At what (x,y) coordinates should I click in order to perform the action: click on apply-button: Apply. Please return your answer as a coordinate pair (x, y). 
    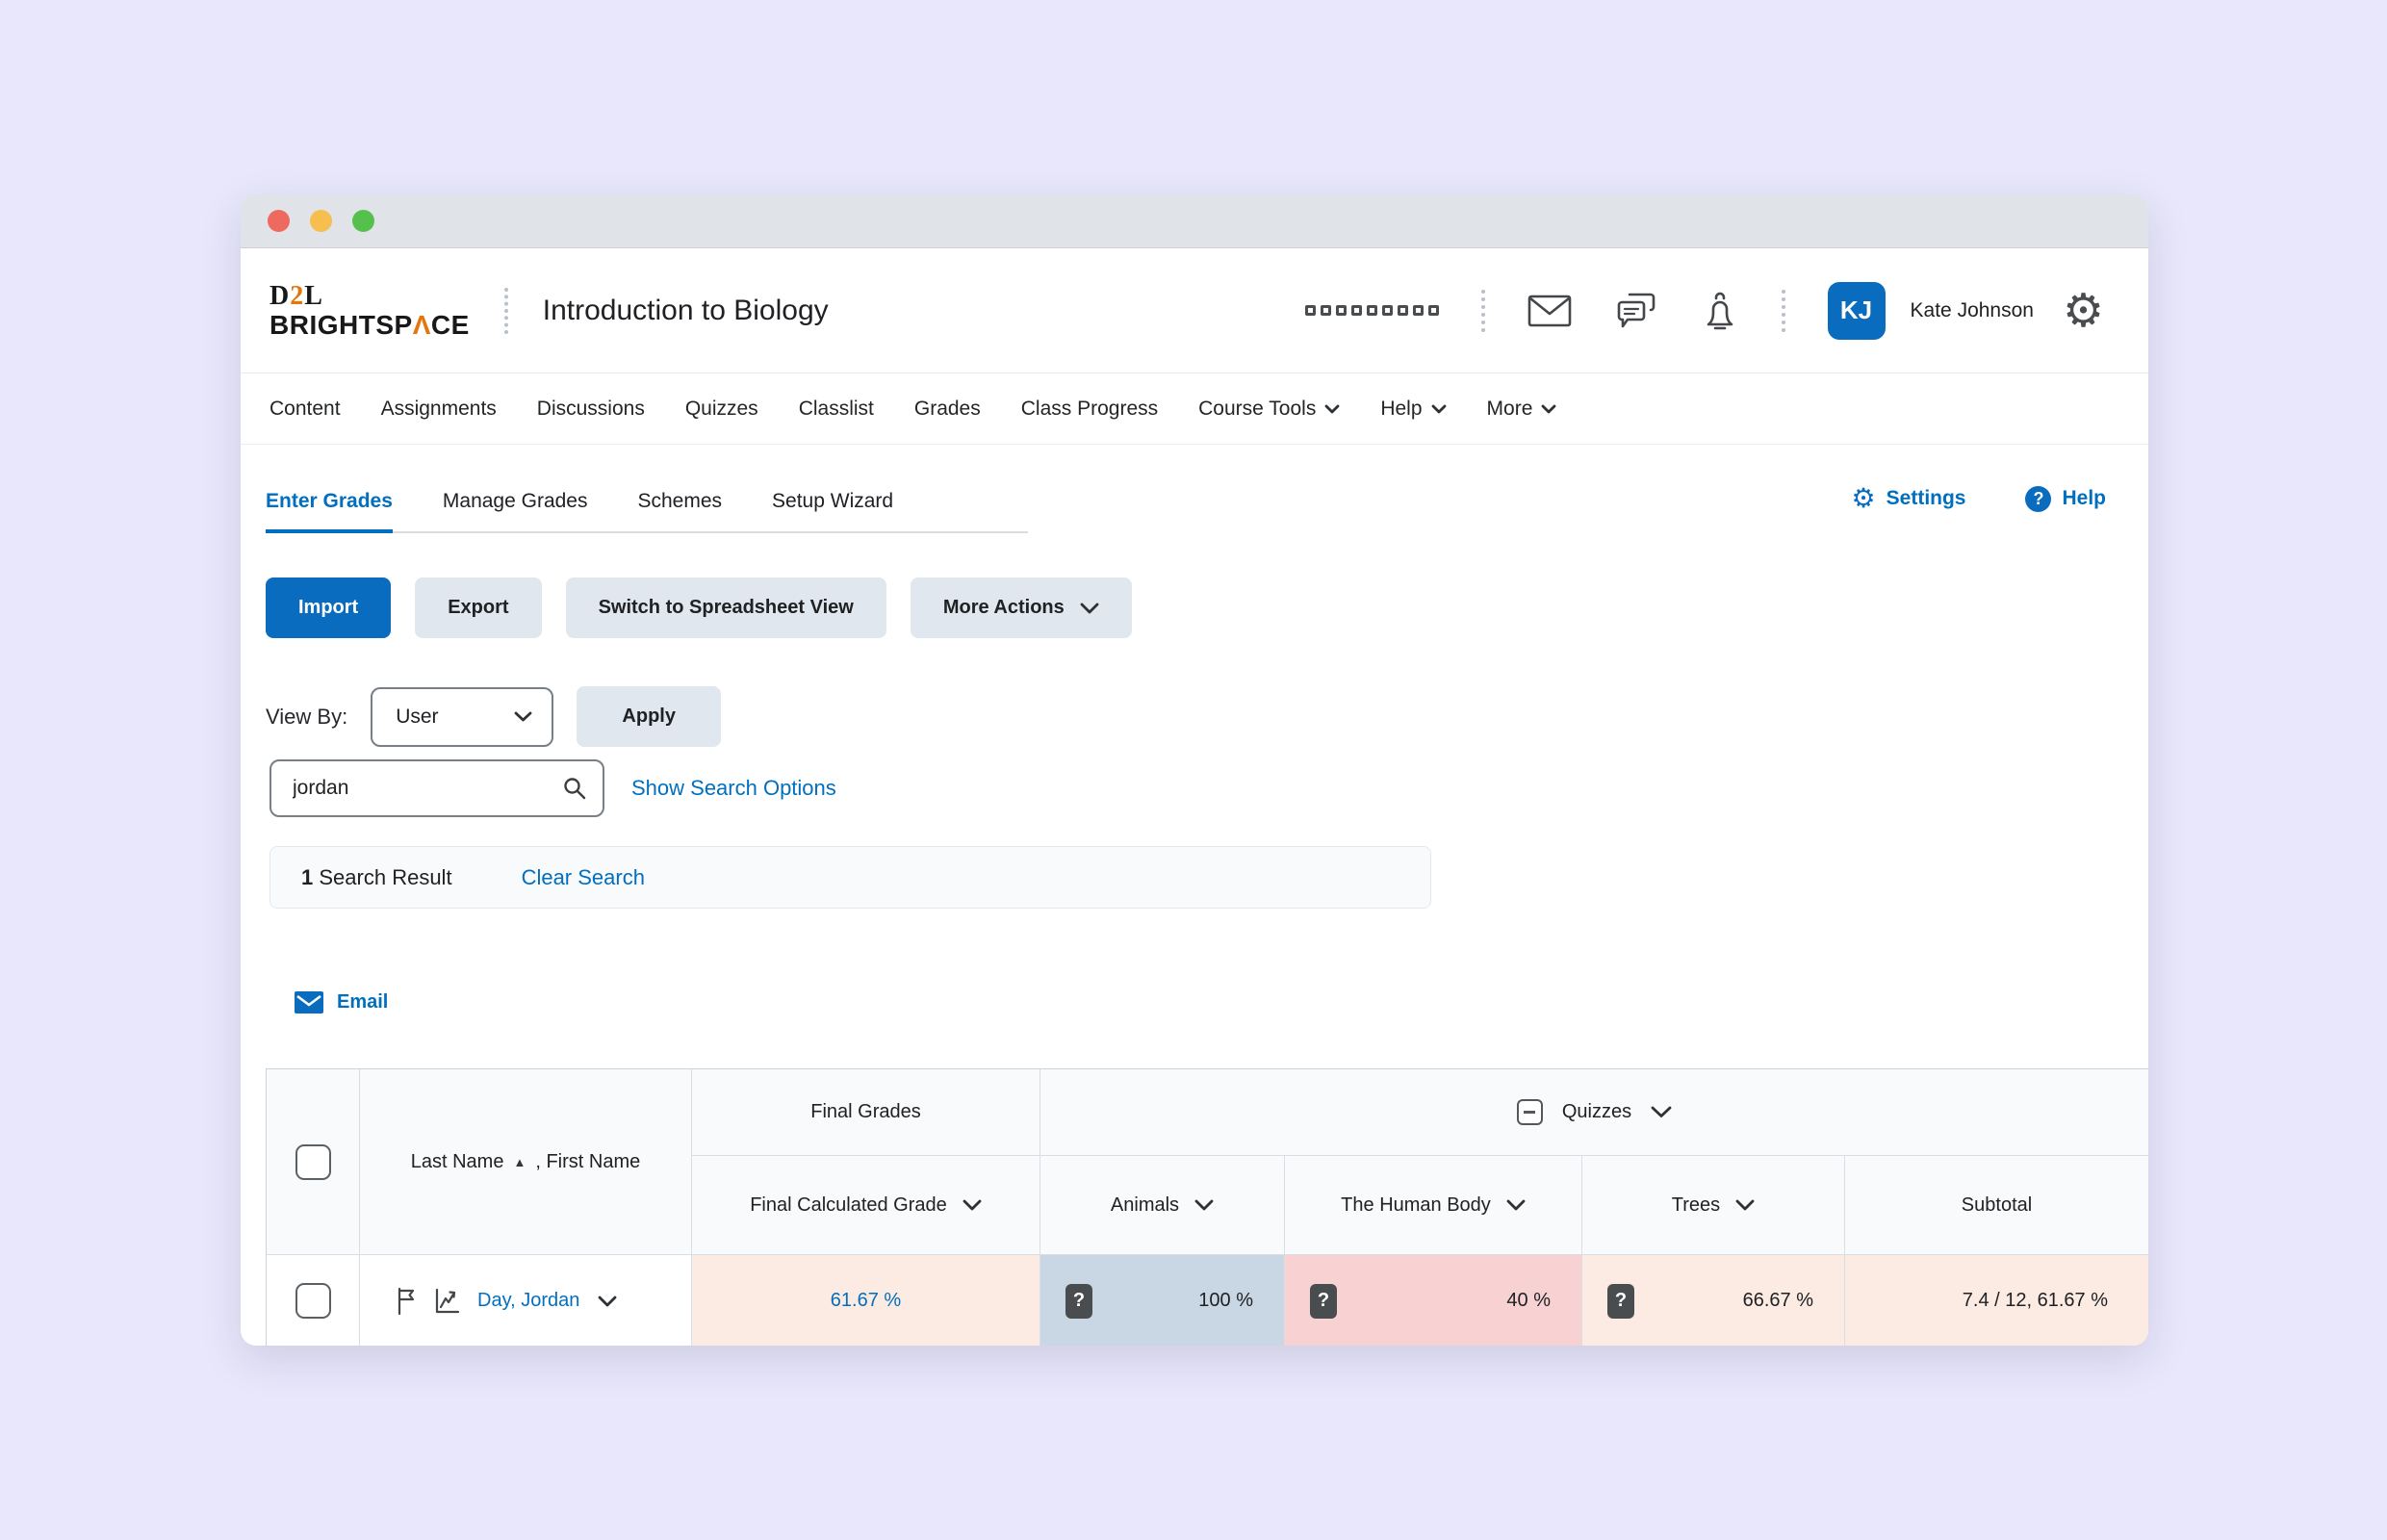
    Looking at the image, I should click on (649, 716).